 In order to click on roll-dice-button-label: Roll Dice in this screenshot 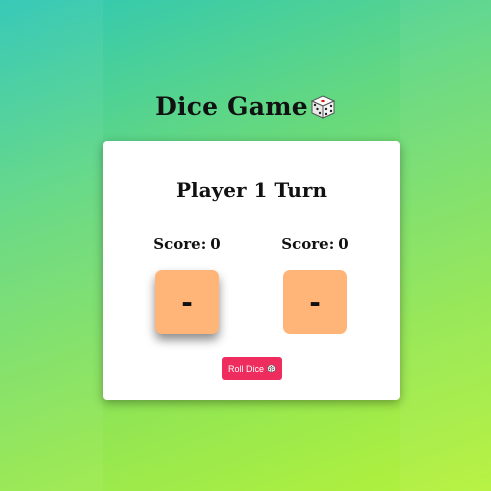, I will do `click(245, 368)`.